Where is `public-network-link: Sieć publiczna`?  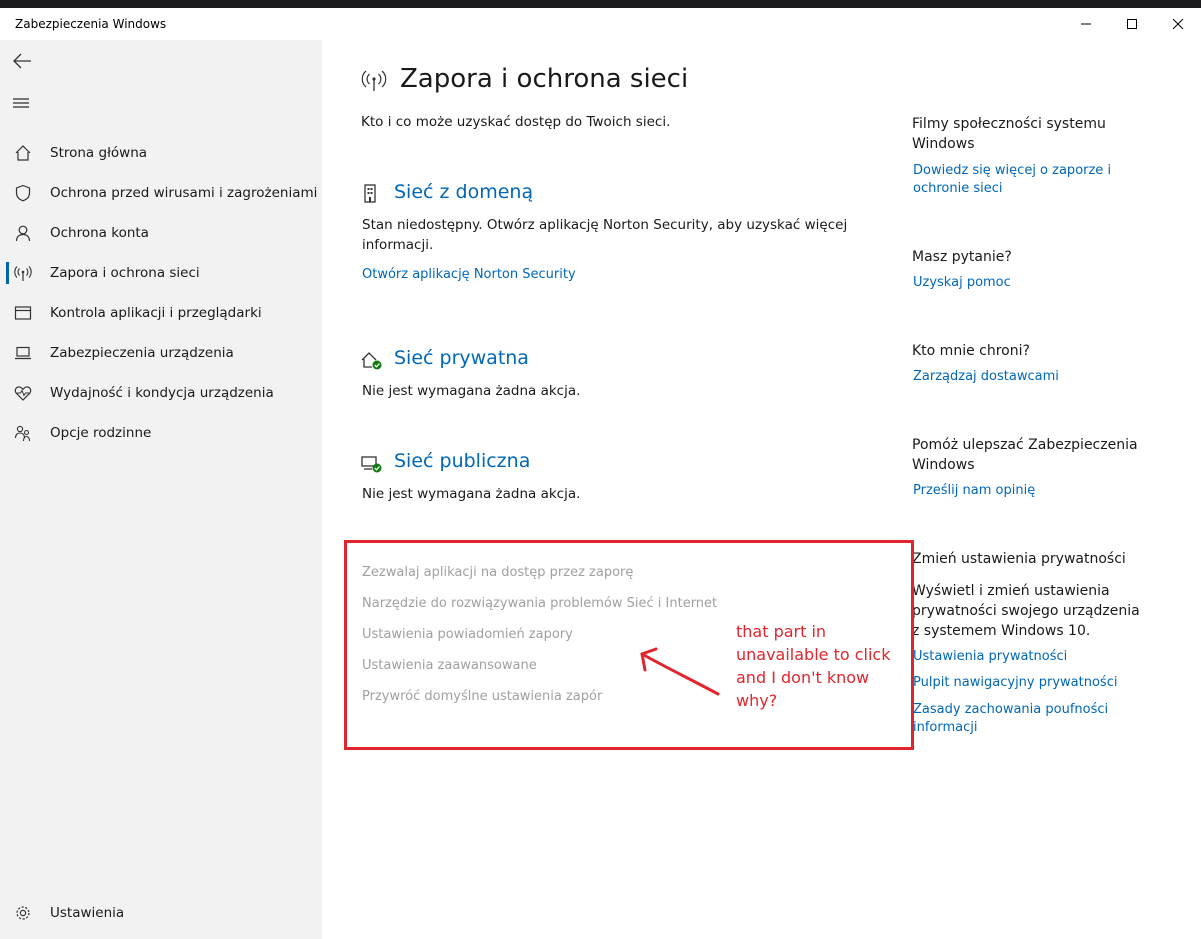
public-network-link: Sieć publiczna is located at coordinates (462, 461).